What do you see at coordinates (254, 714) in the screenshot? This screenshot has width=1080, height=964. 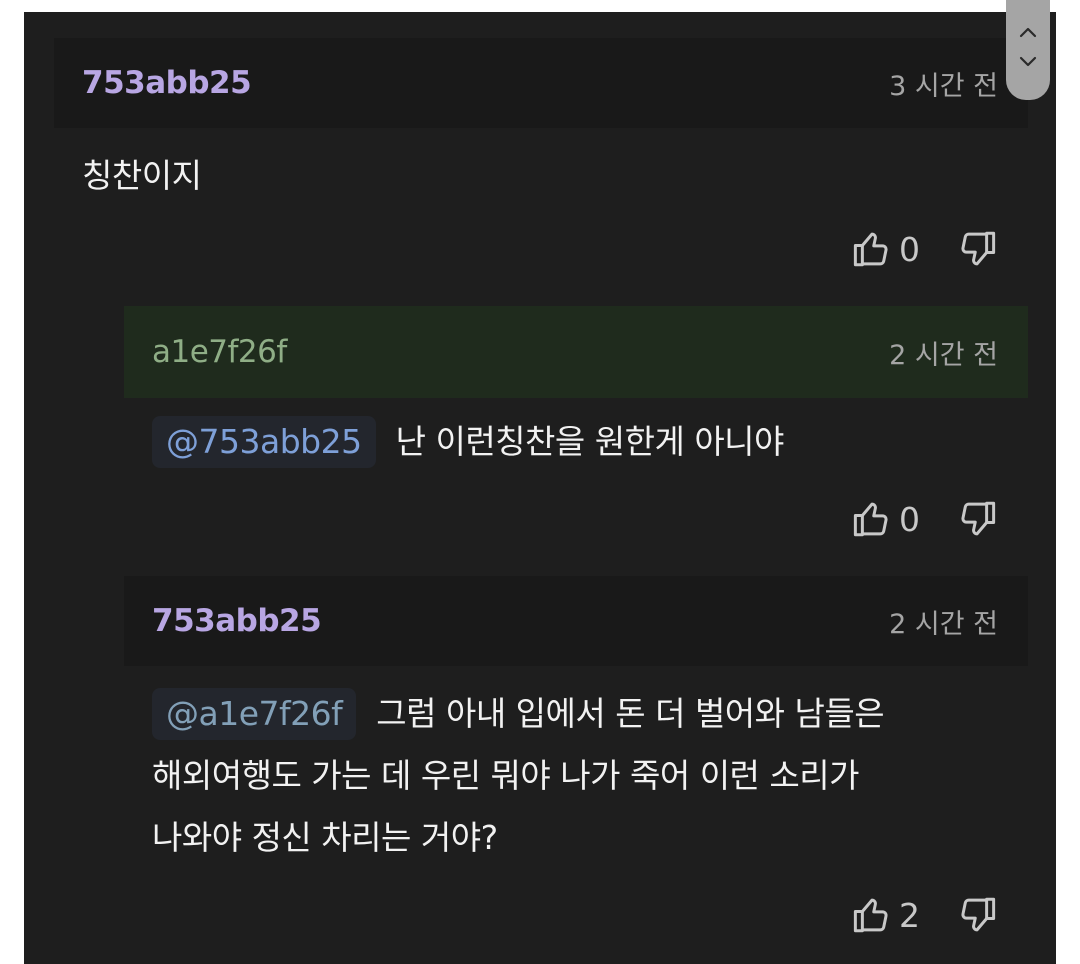 I see `mention-link: @a1e7f26f` at bounding box center [254, 714].